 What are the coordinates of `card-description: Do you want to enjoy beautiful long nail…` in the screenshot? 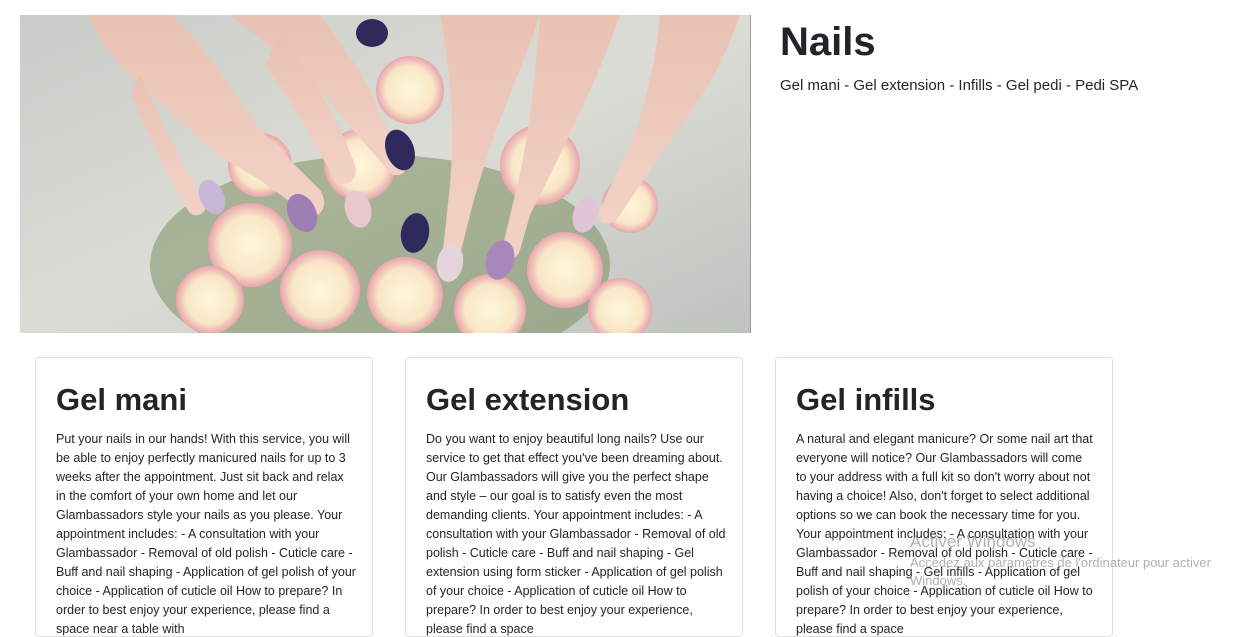 It's located at (576, 534).